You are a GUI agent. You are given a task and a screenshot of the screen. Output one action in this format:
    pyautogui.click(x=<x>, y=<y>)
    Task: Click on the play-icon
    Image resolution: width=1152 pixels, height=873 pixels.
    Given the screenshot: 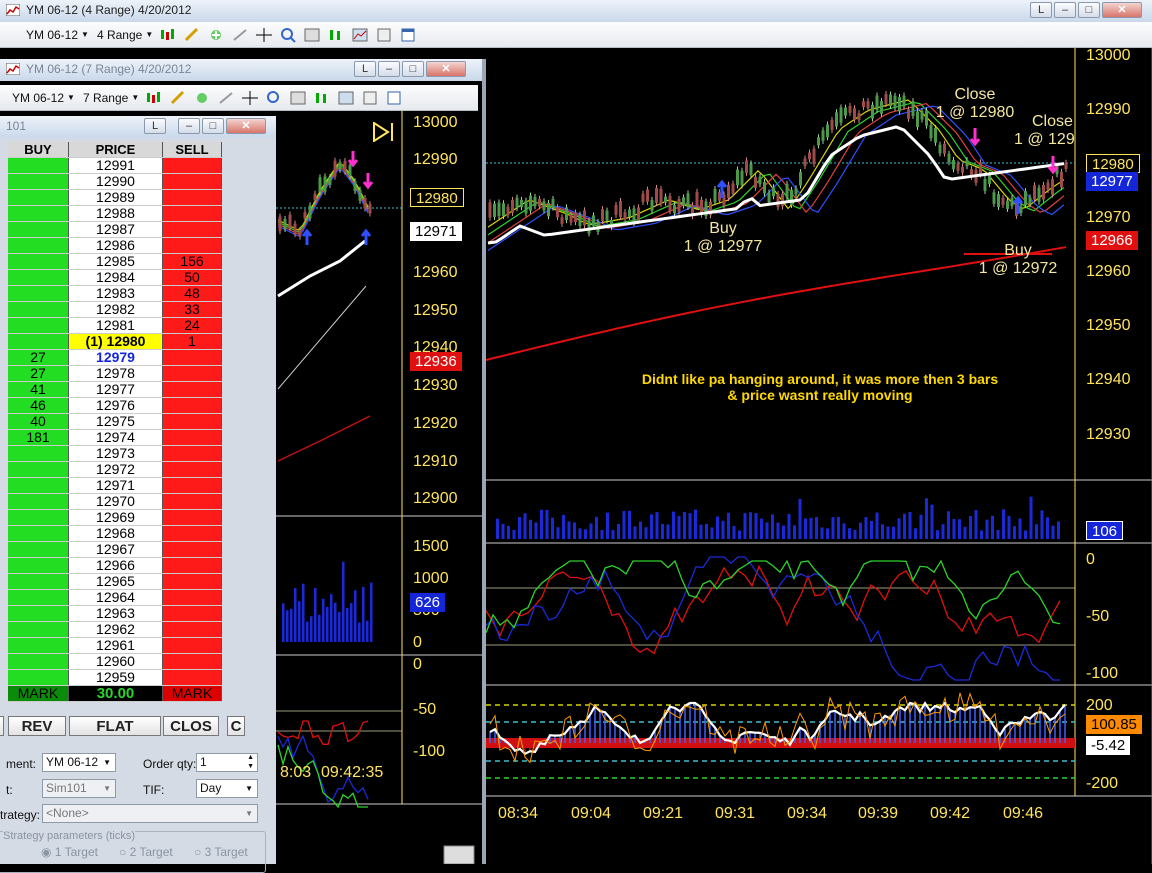 What is the action you would take?
    pyautogui.click(x=384, y=132)
    